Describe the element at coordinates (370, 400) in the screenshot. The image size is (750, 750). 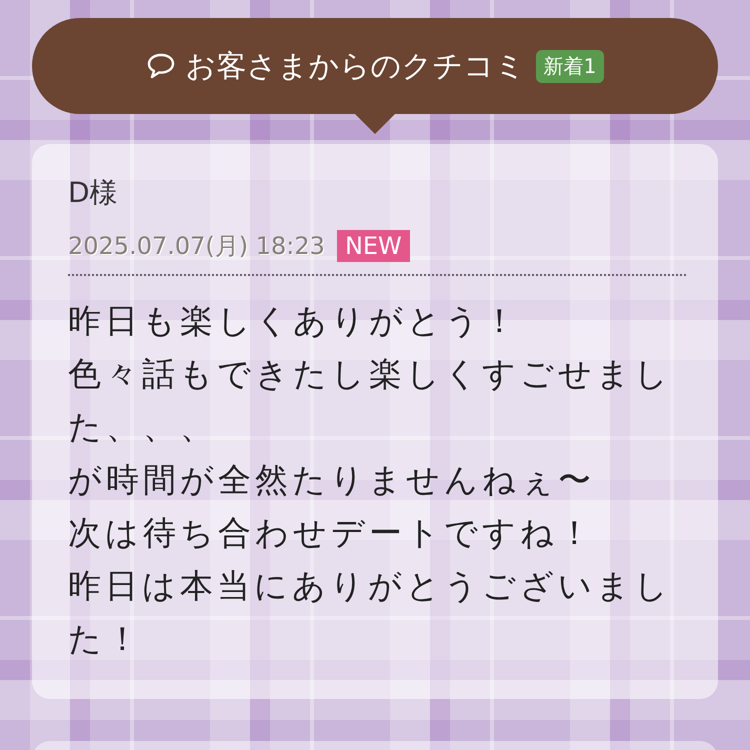
I see `review-message-line: 色々話もできたし楽しくすごせました、、、` at that location.